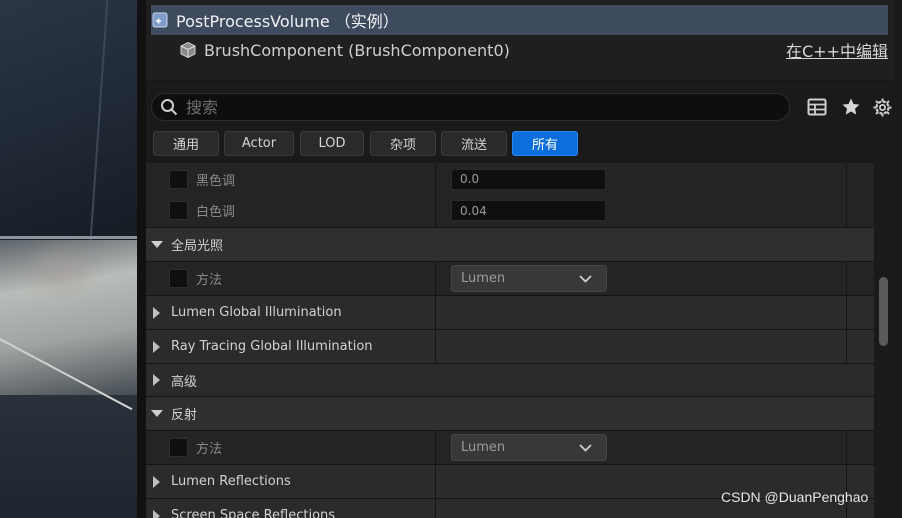  Describe the element at coordinates (197, 246) in the screenshot. I see `category-label: 全局光照` at that location.